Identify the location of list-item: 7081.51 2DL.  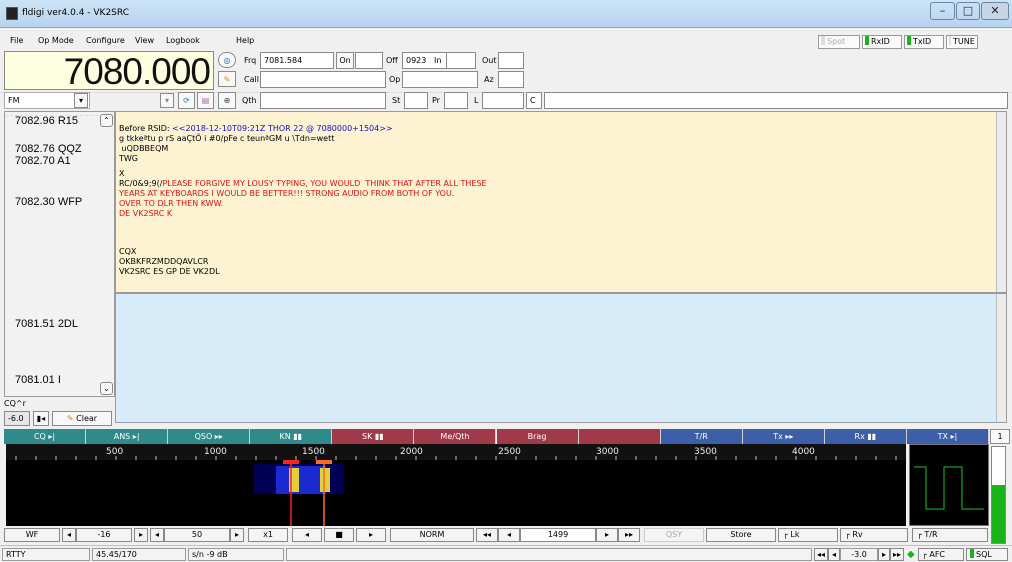
(46, 324).